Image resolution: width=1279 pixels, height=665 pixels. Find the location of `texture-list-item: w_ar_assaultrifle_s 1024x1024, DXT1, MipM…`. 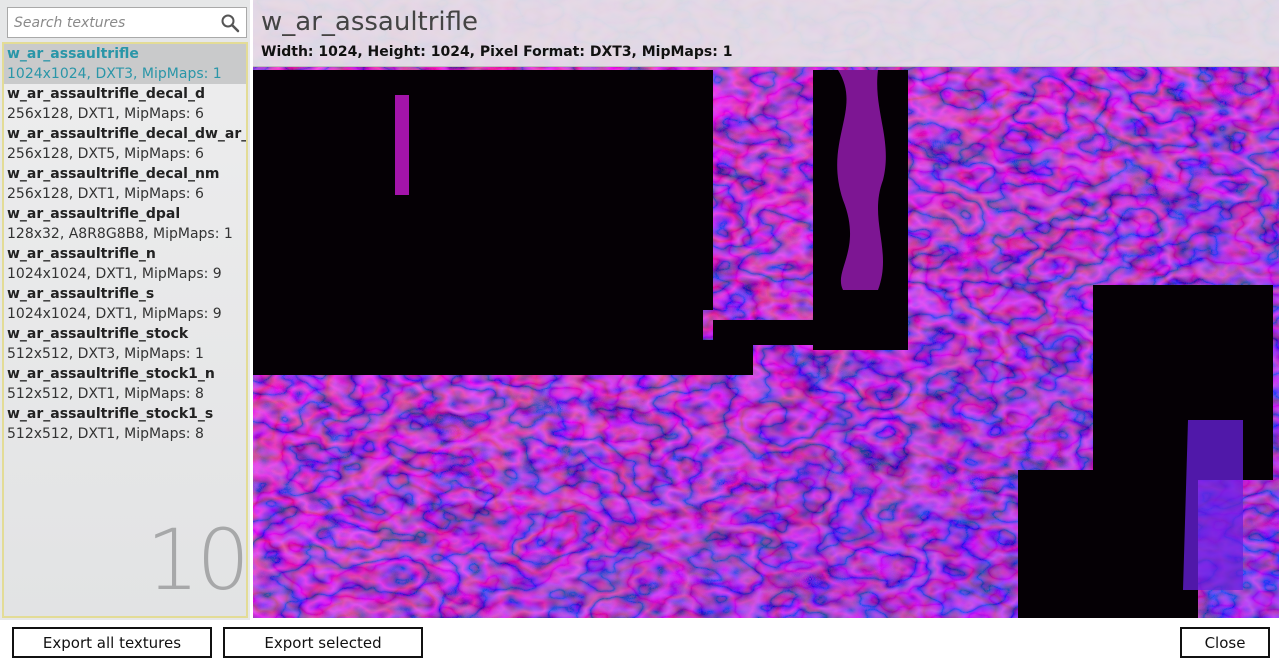

texture-list-item: w_ar_assaultrifle_s 1024x1024, DXT1, MipM… is located at coordinates (125, 304).